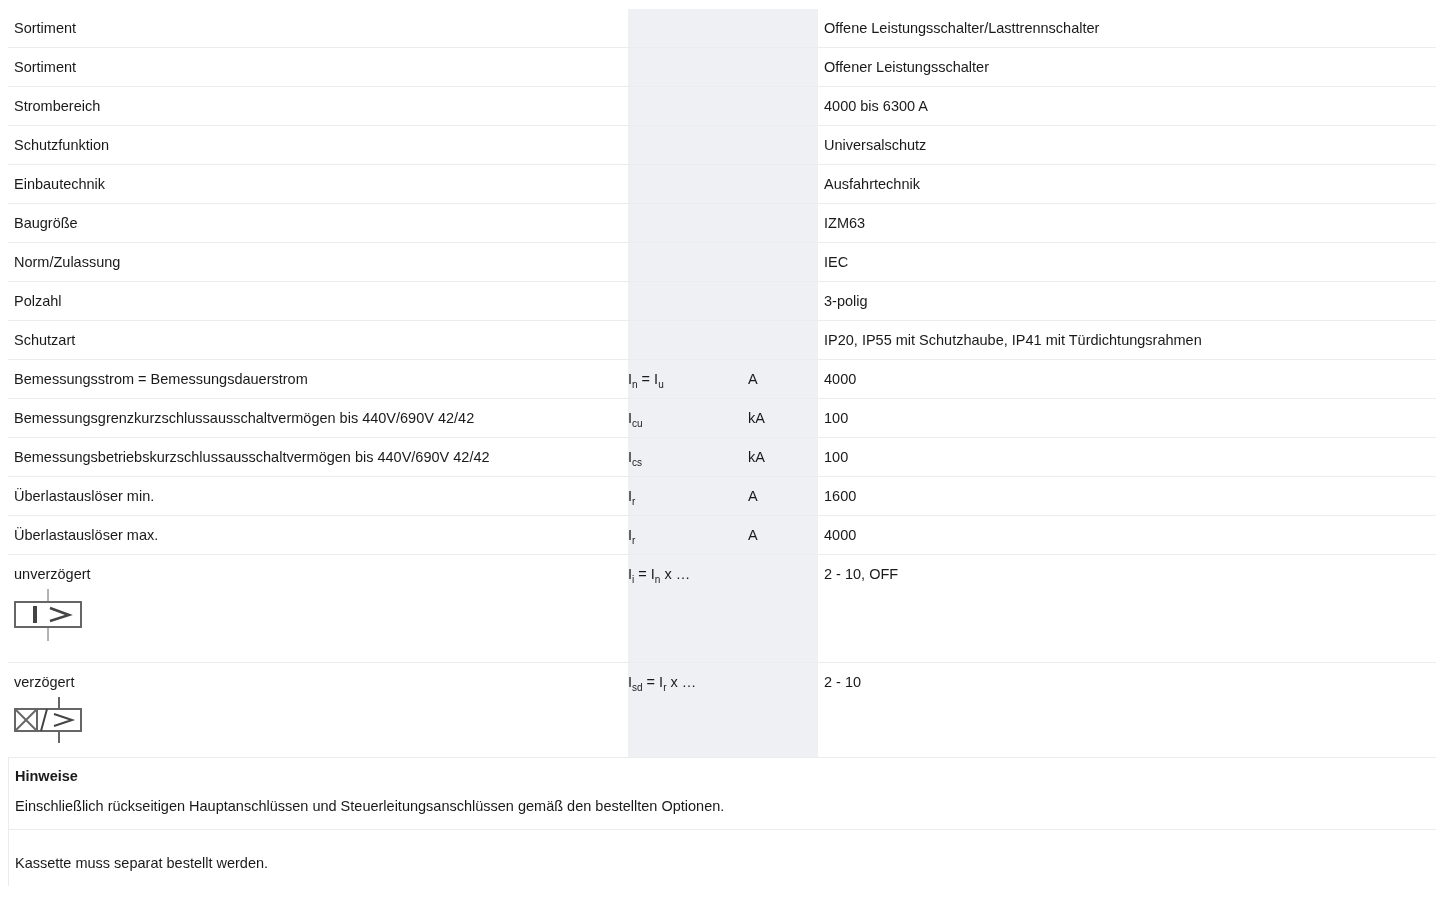 The image size is (1436, 898). What do you see at coordinates (685, 457) in the screenshot?
I see `symbol-cell: I$_{cs}$` at bounding box center [685, 457].